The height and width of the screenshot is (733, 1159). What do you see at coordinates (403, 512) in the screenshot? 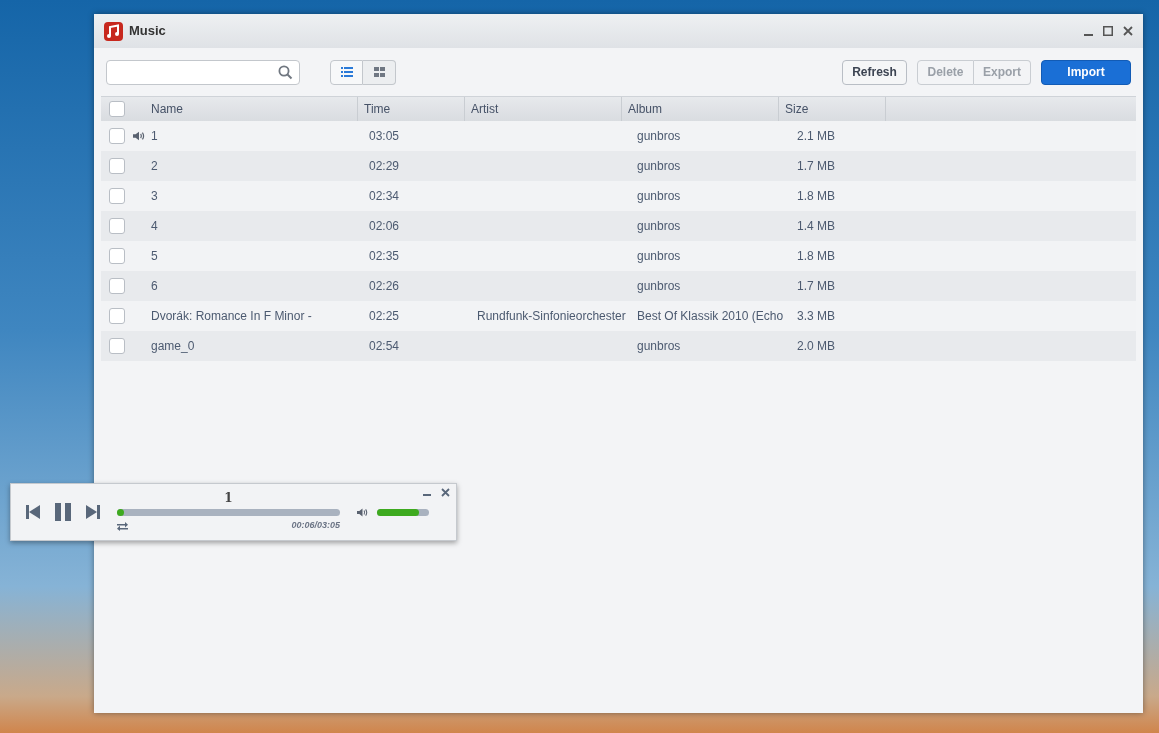
I see `volume-track` at bounding box center [403, 512].